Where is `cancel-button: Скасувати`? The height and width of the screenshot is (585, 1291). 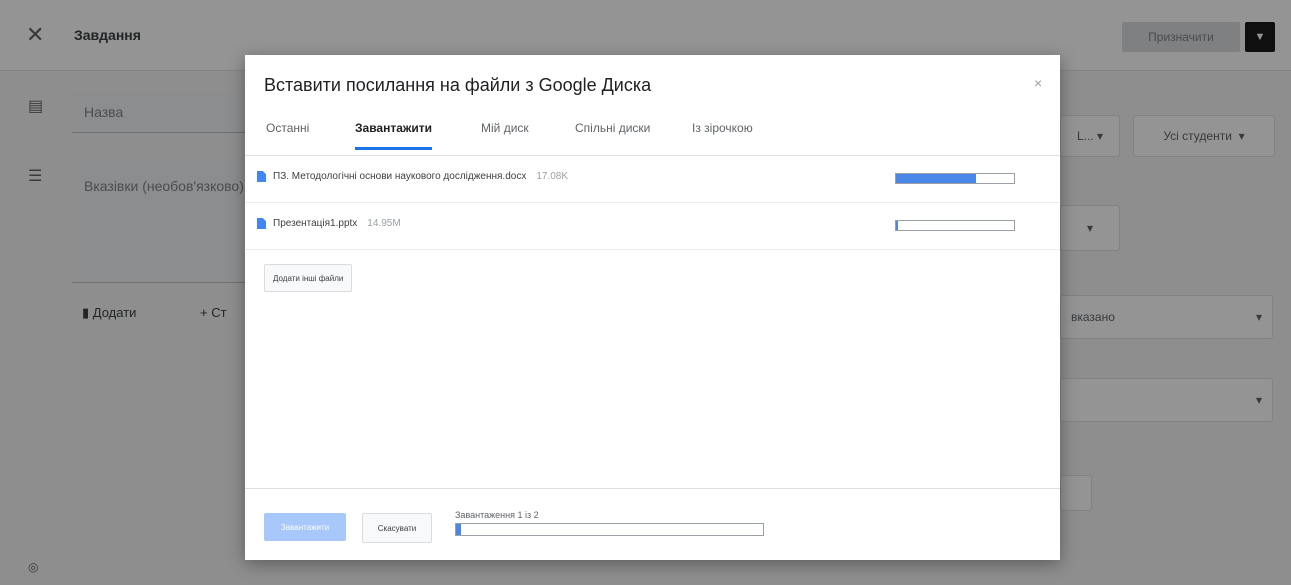
cancel-button: Скасувати is located at coordinates (397, 528).